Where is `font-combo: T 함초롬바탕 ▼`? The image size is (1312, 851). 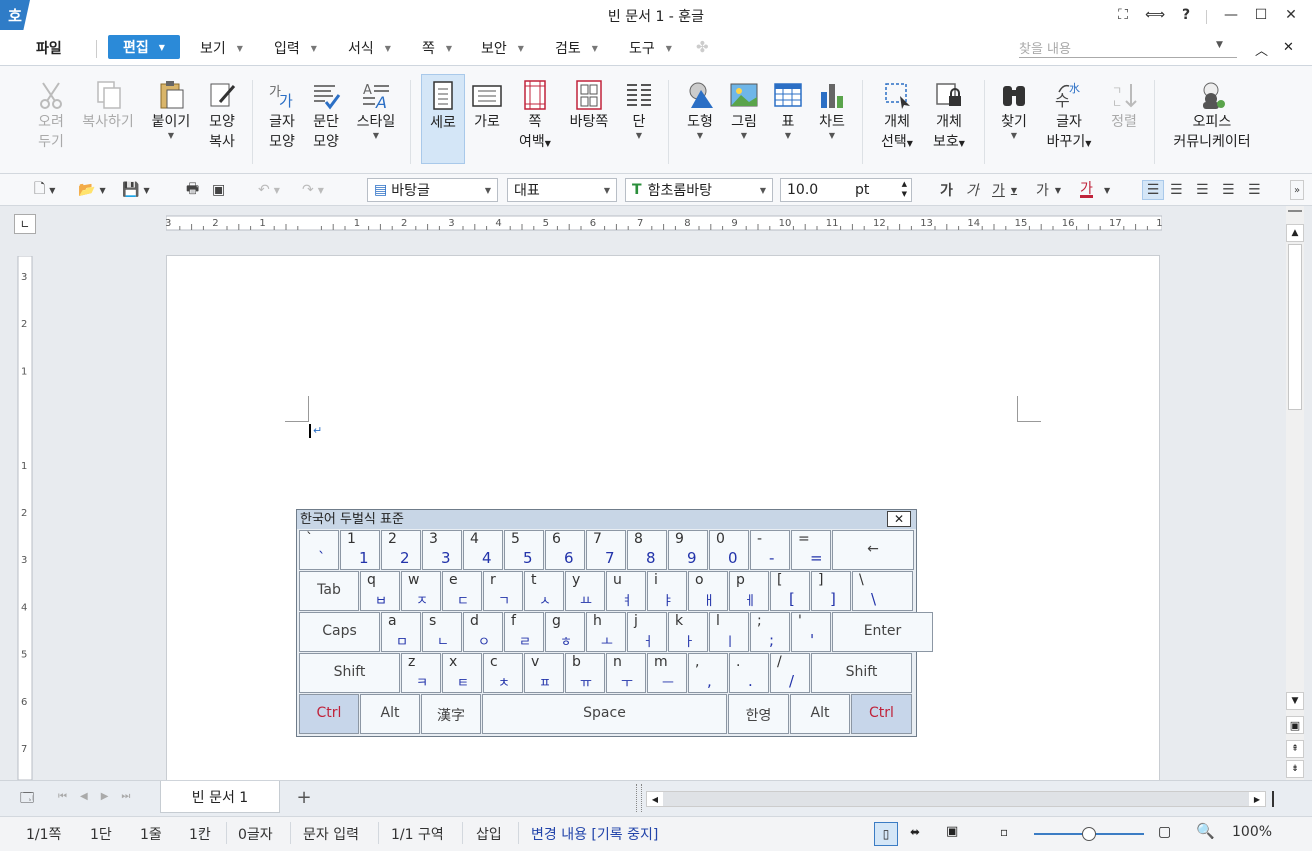
font-combo: T 함초롬바탕 ▼ is located at coordinates (699, 190).